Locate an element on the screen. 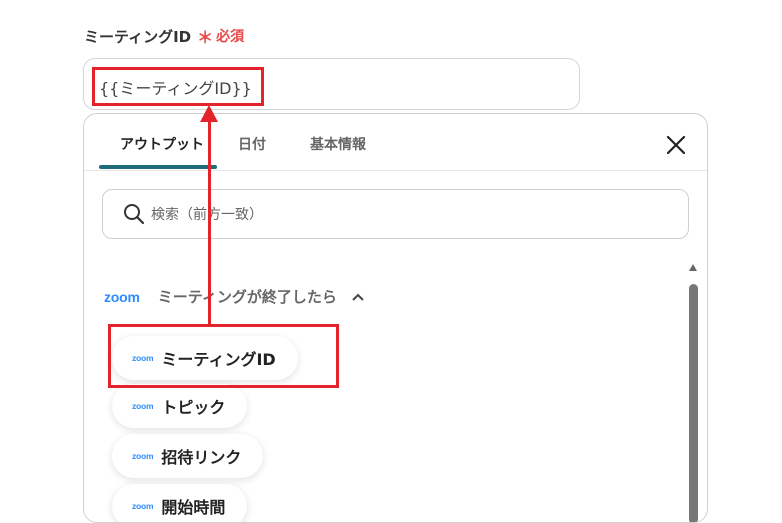 The height and width of the screenshot is (523, 782). annotation-arrow-line is located at coordinates (209, 222).